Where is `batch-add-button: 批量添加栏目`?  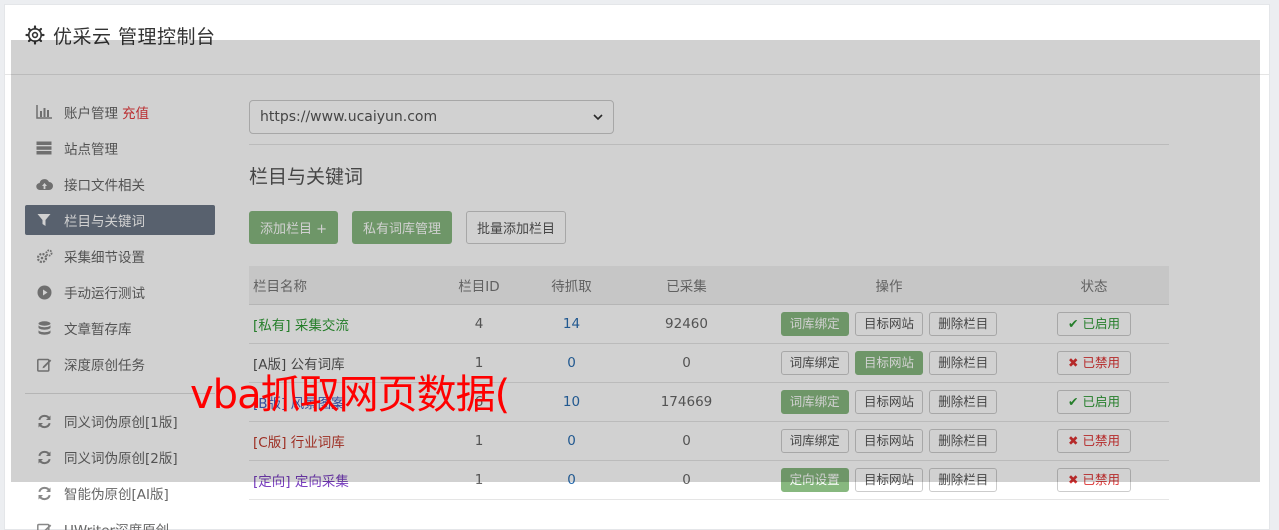
batch-add-button: 批量添加栏目 is located at coordinates (516, 227).